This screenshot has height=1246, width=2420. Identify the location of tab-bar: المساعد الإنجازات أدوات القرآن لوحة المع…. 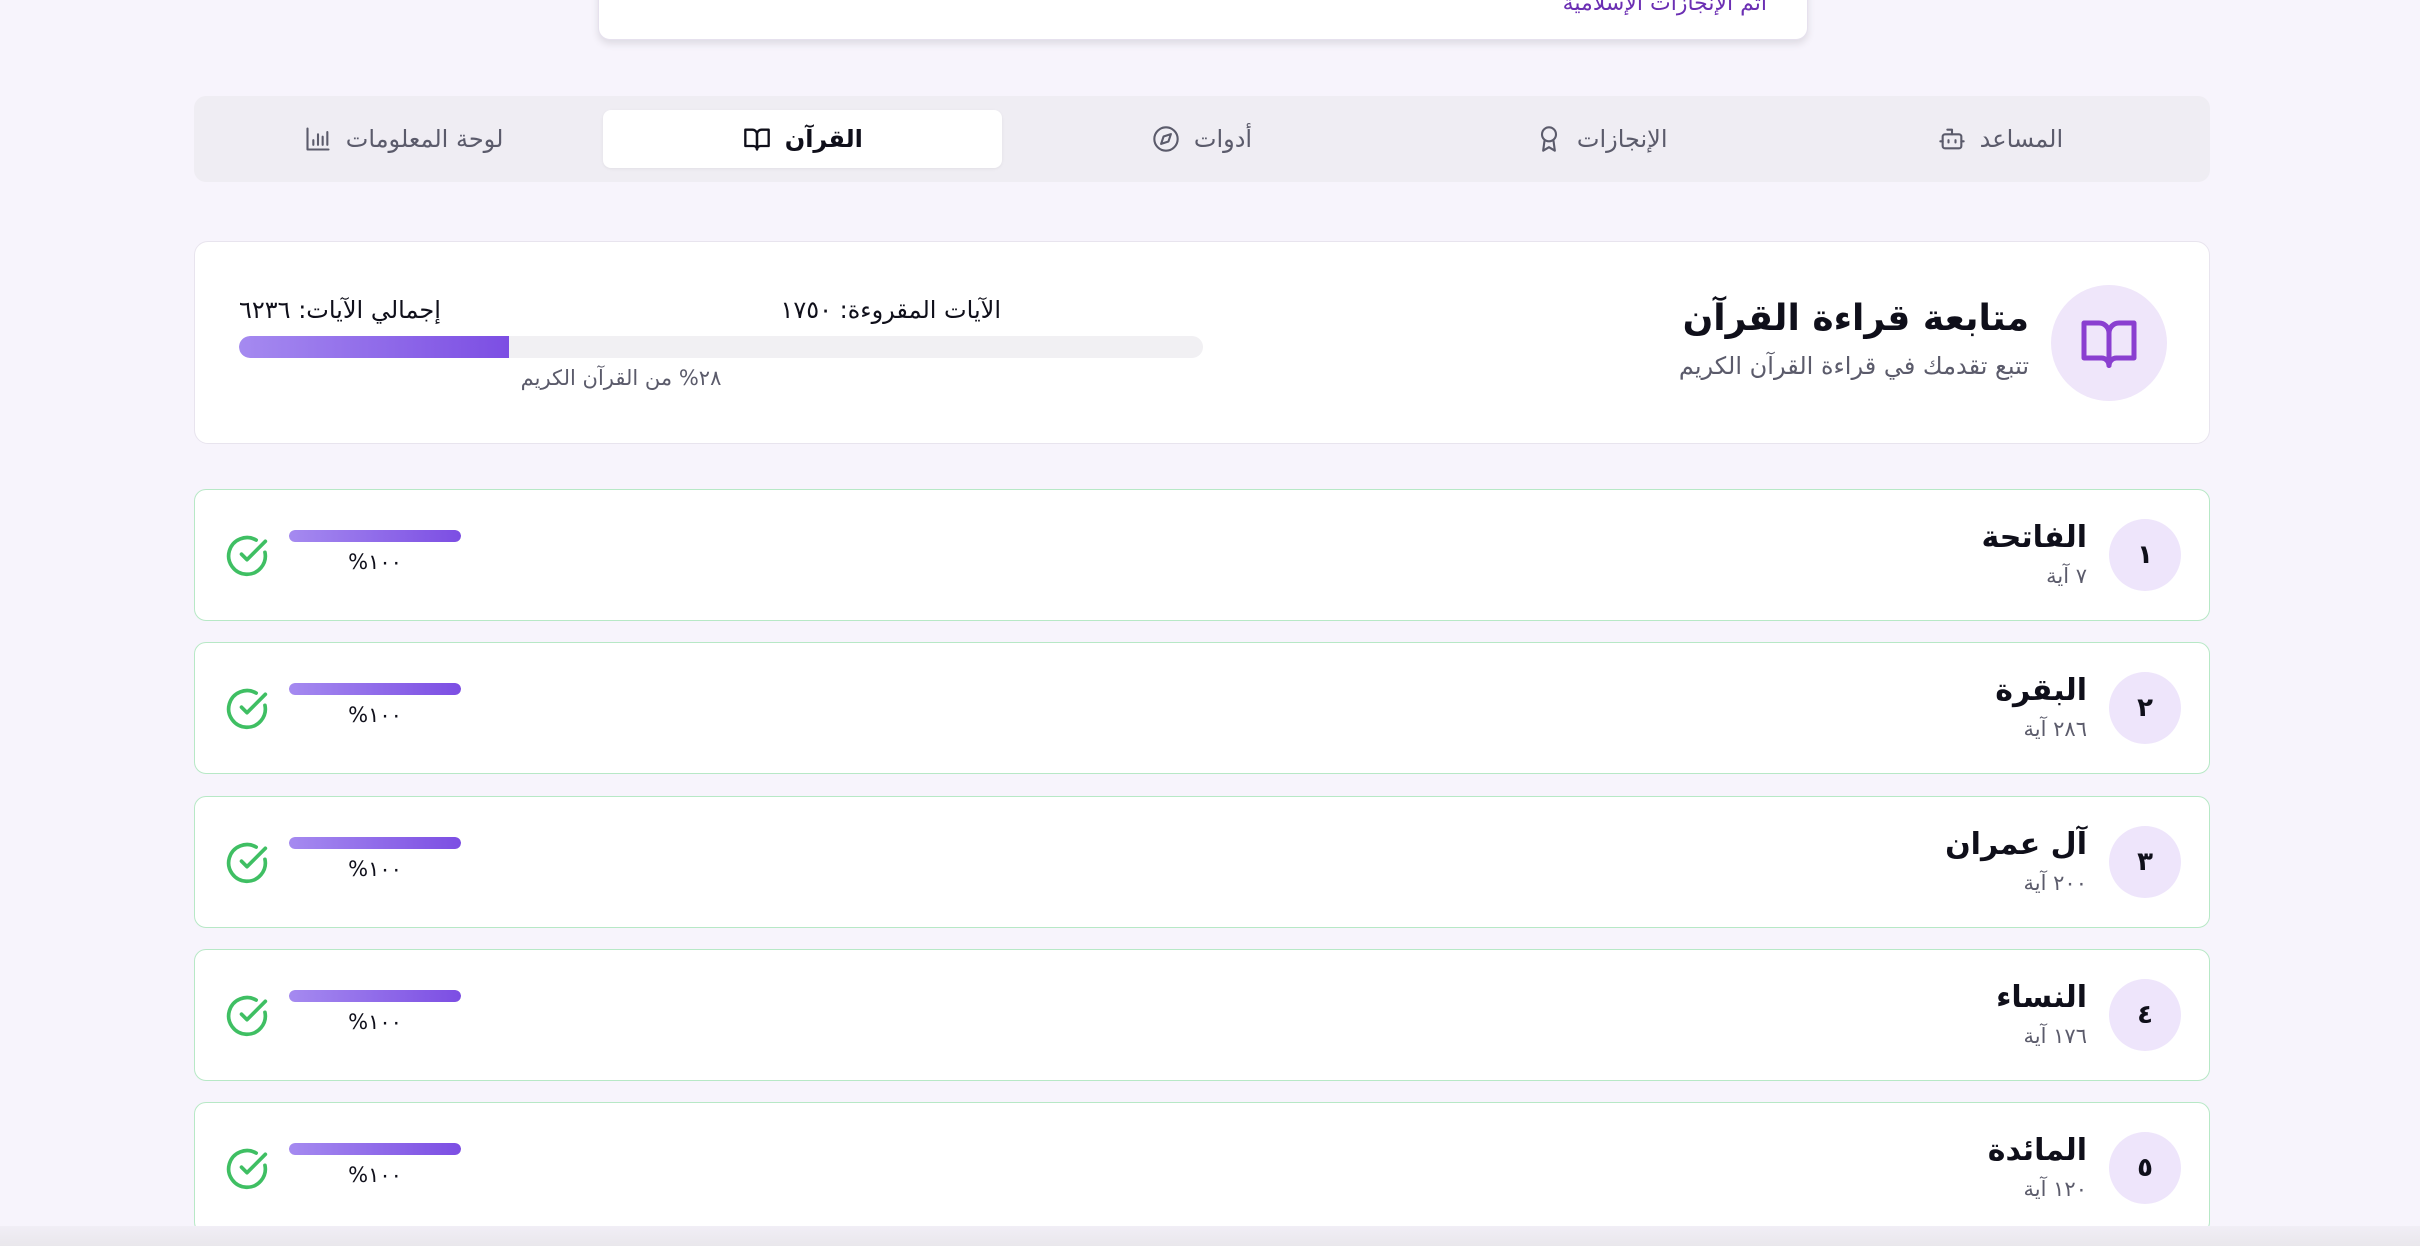
(1202, 139).